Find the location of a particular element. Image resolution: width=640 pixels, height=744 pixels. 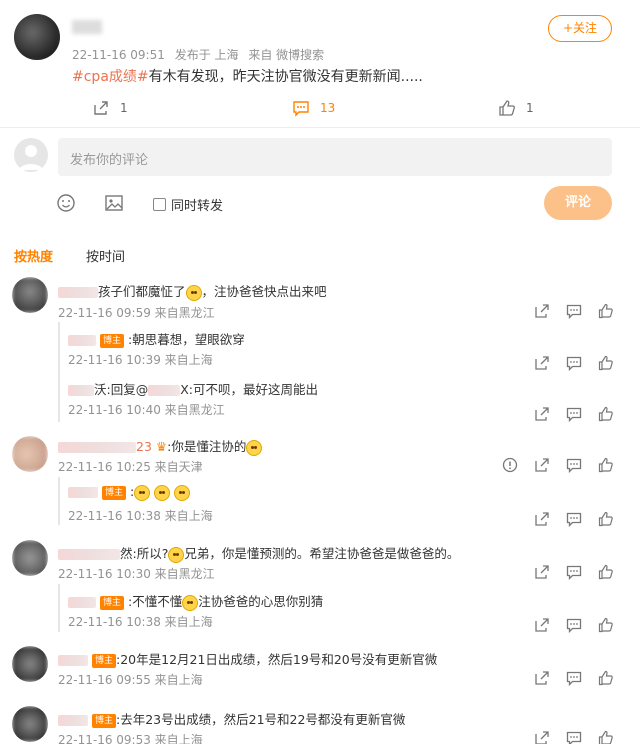

laugh-cry-emoji-icon is located at coordinates (193, 292).